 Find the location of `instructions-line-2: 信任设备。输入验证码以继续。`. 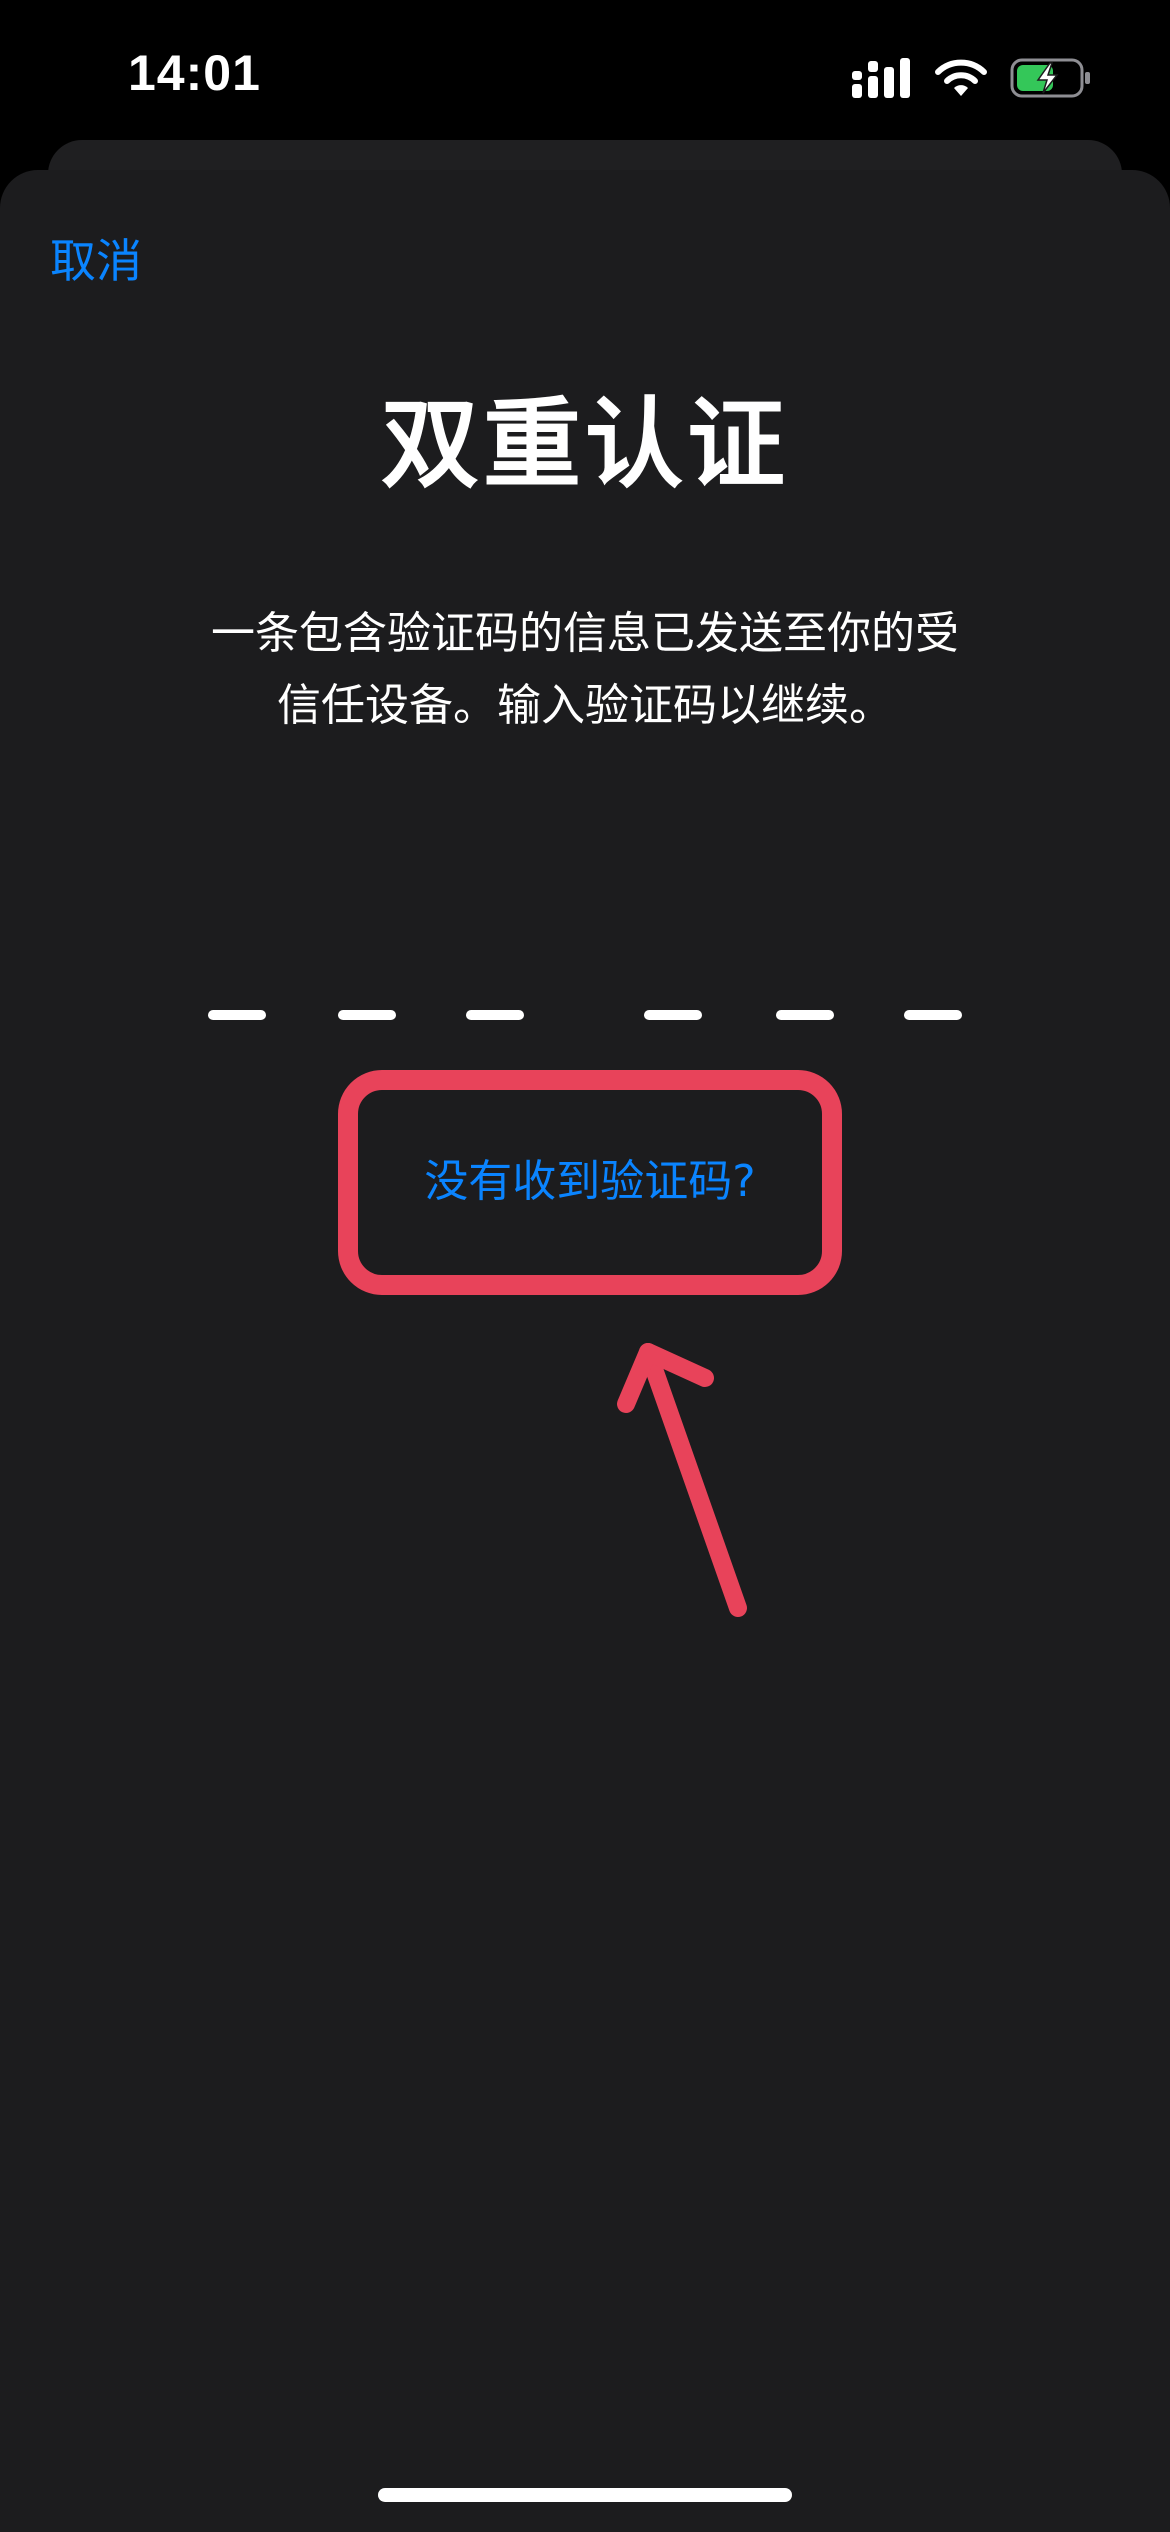

instructions-line-2: 信任设备。输入验证码以继续。 is located at coordinates (585, 705).